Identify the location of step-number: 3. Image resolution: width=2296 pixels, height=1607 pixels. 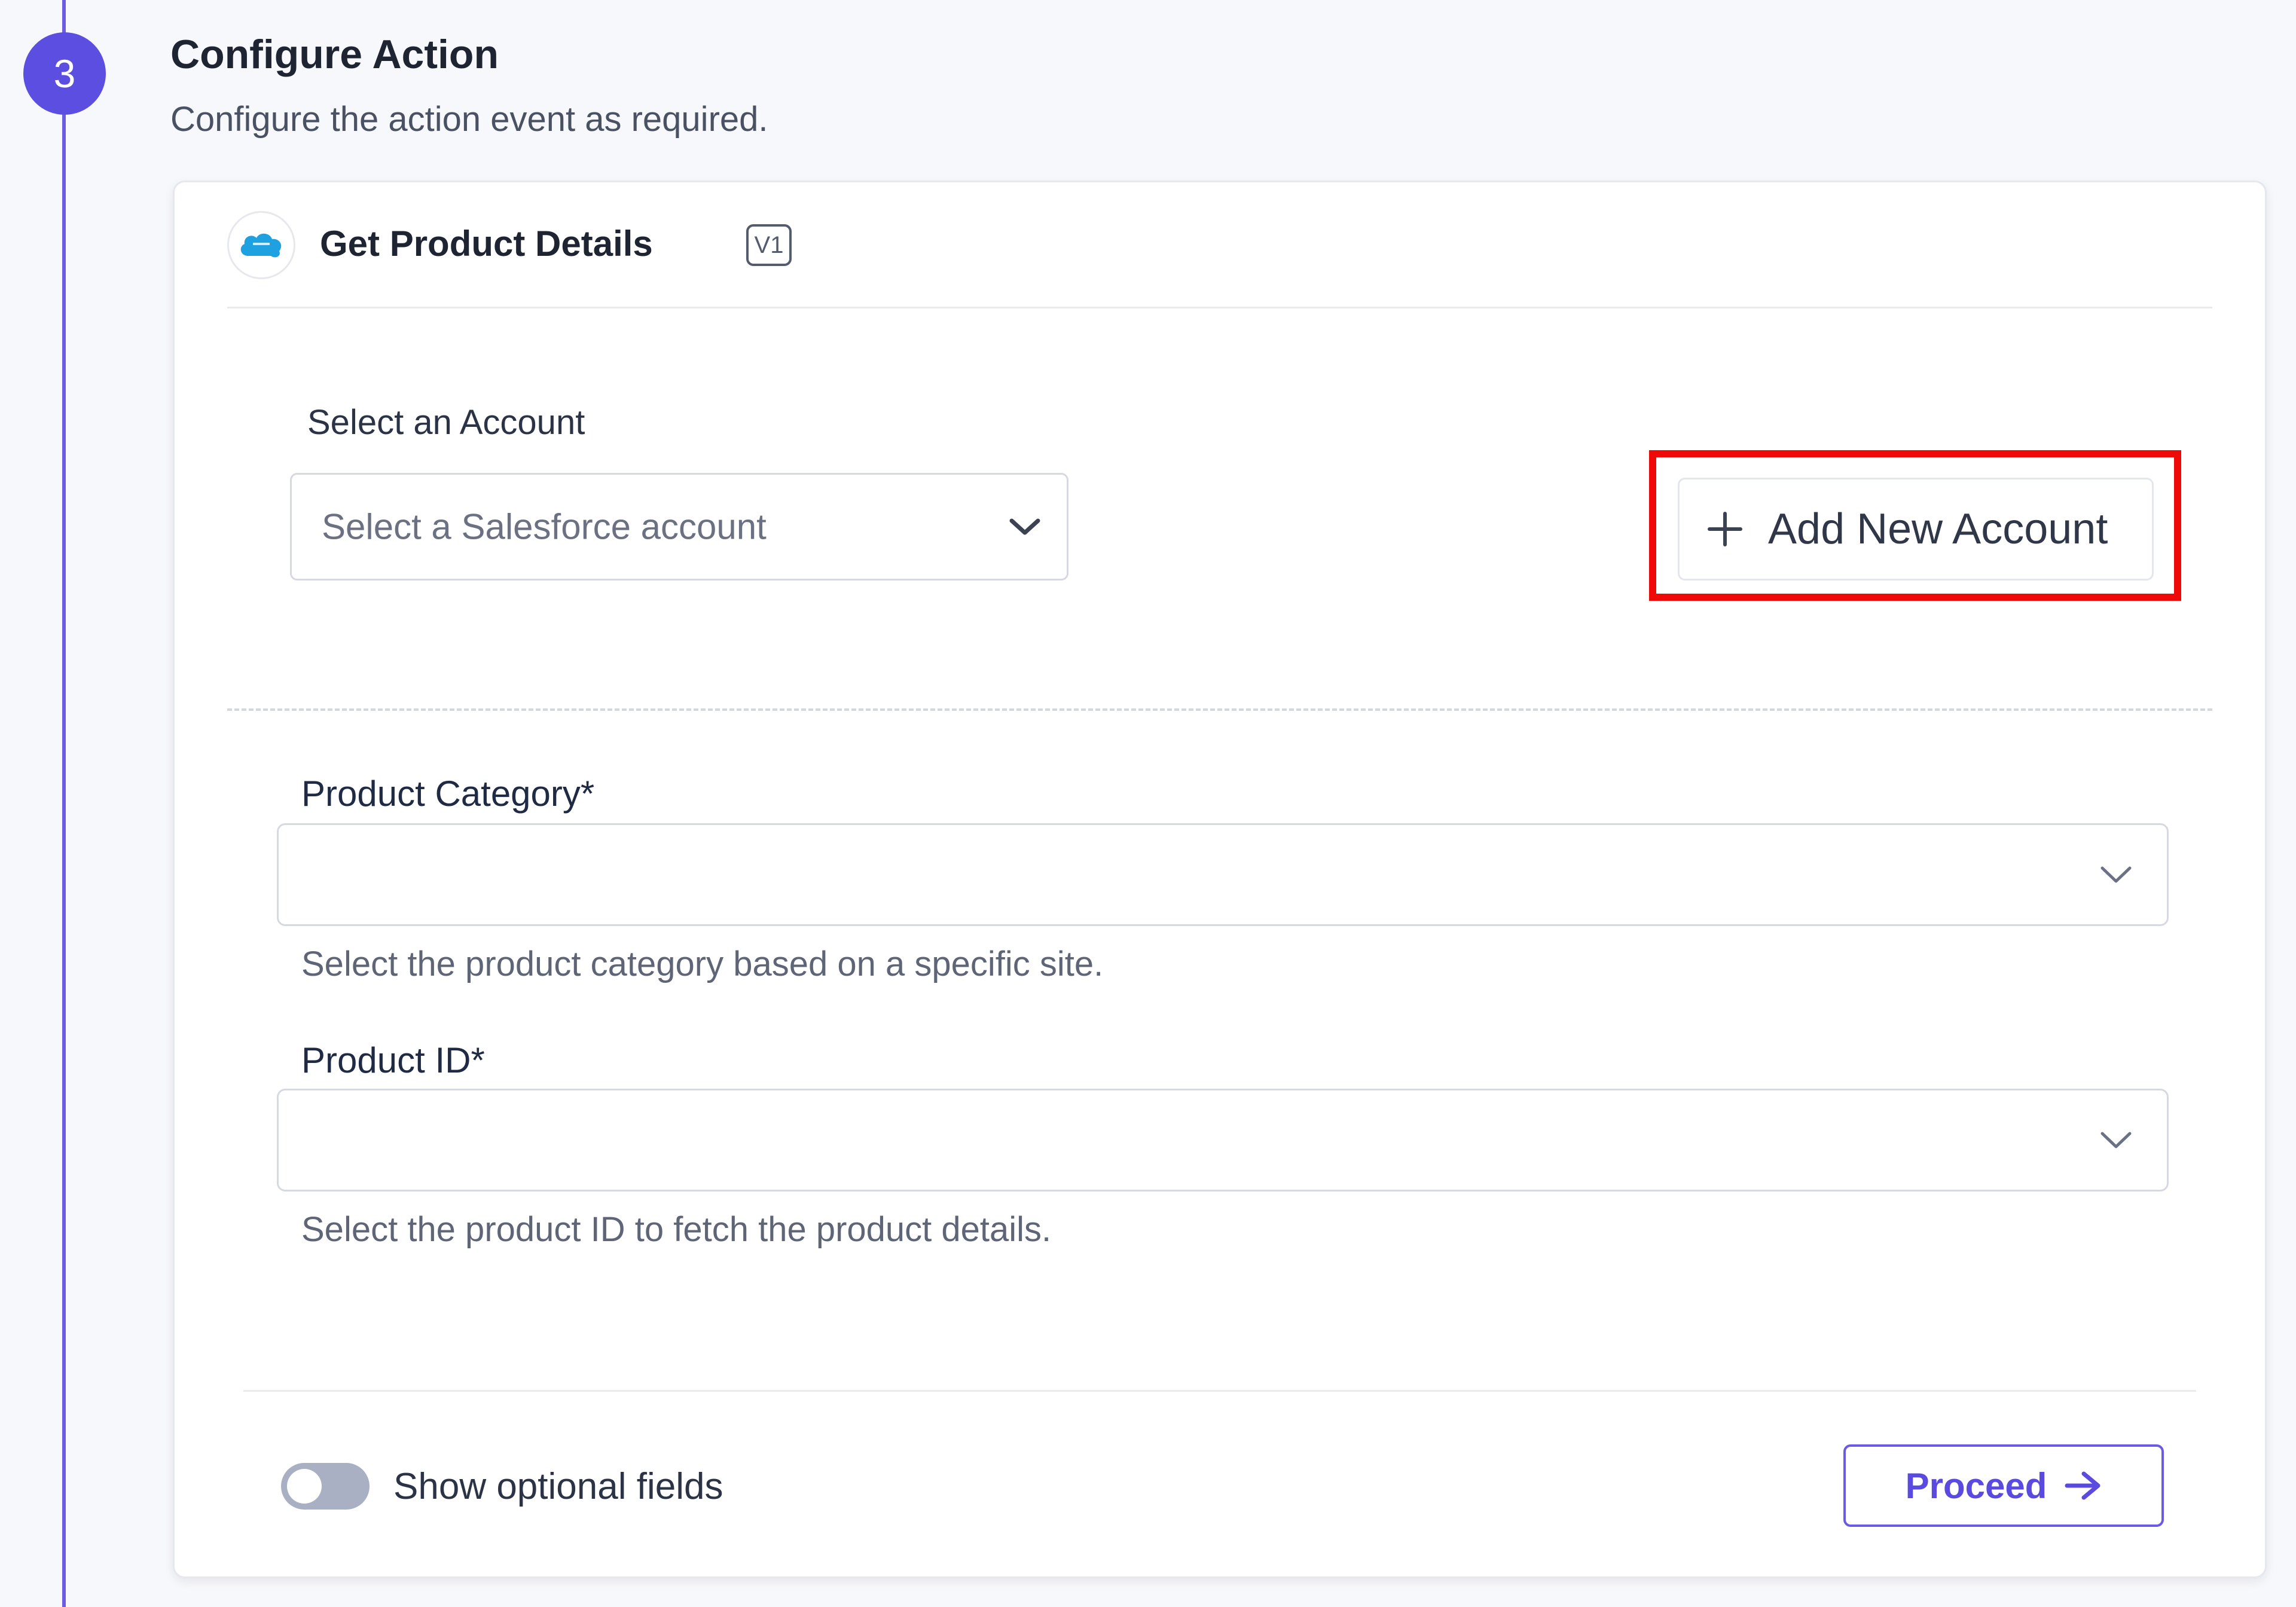
(64, 73).